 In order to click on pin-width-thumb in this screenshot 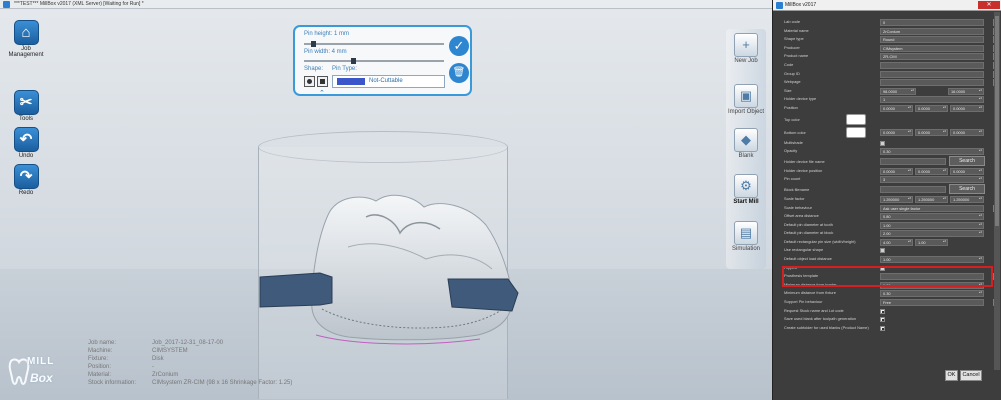, I will do `click(353, 61)`.